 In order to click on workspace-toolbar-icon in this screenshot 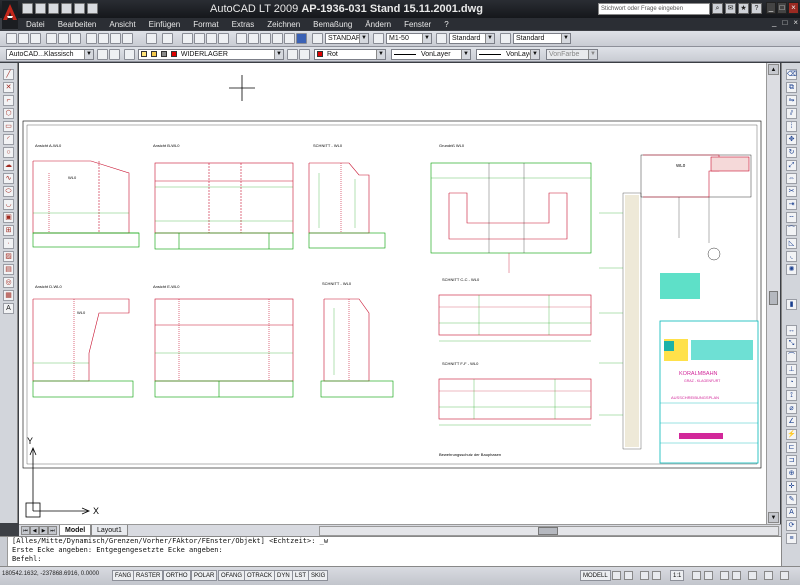, I will do `click(114, 54)`.